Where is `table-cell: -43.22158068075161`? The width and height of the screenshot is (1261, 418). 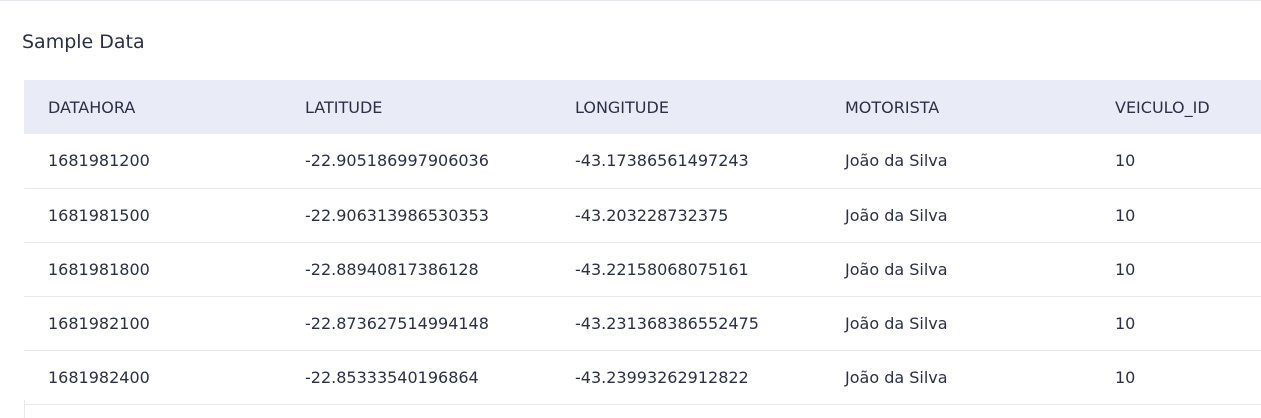
table-cell: -43.22158068075161 is located at coordinates (662, 269).